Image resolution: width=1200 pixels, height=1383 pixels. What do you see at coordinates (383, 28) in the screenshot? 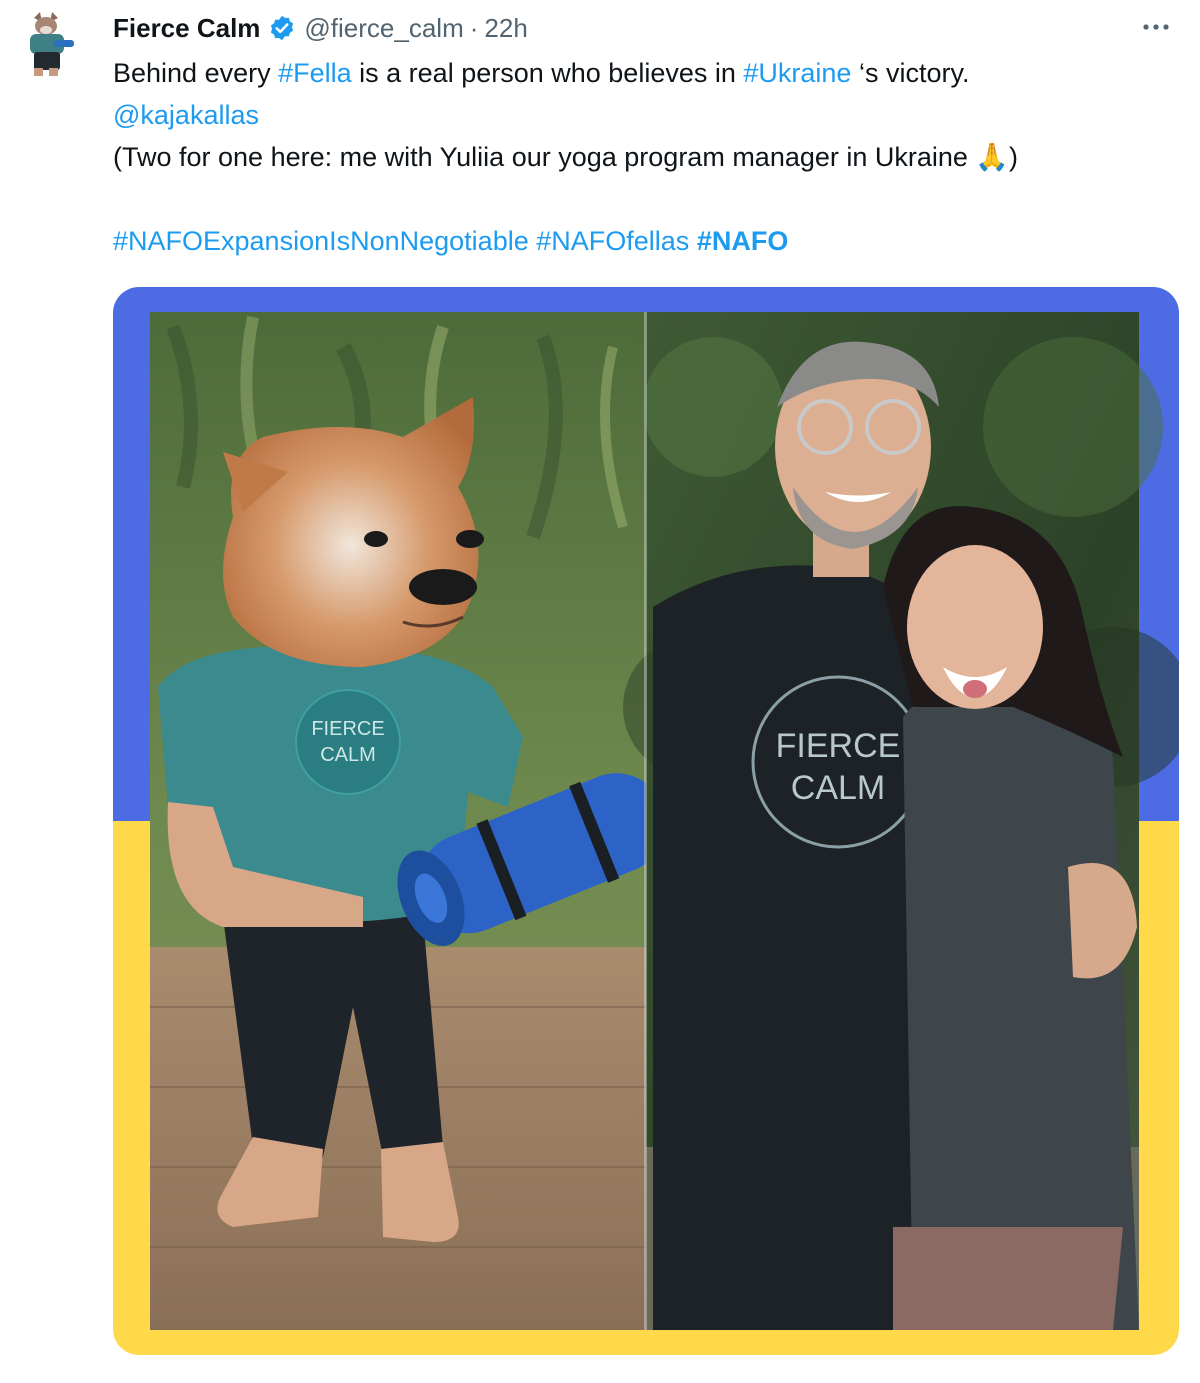
I see `author-handle: @fierce_calm` at bounding box center [383, 28].